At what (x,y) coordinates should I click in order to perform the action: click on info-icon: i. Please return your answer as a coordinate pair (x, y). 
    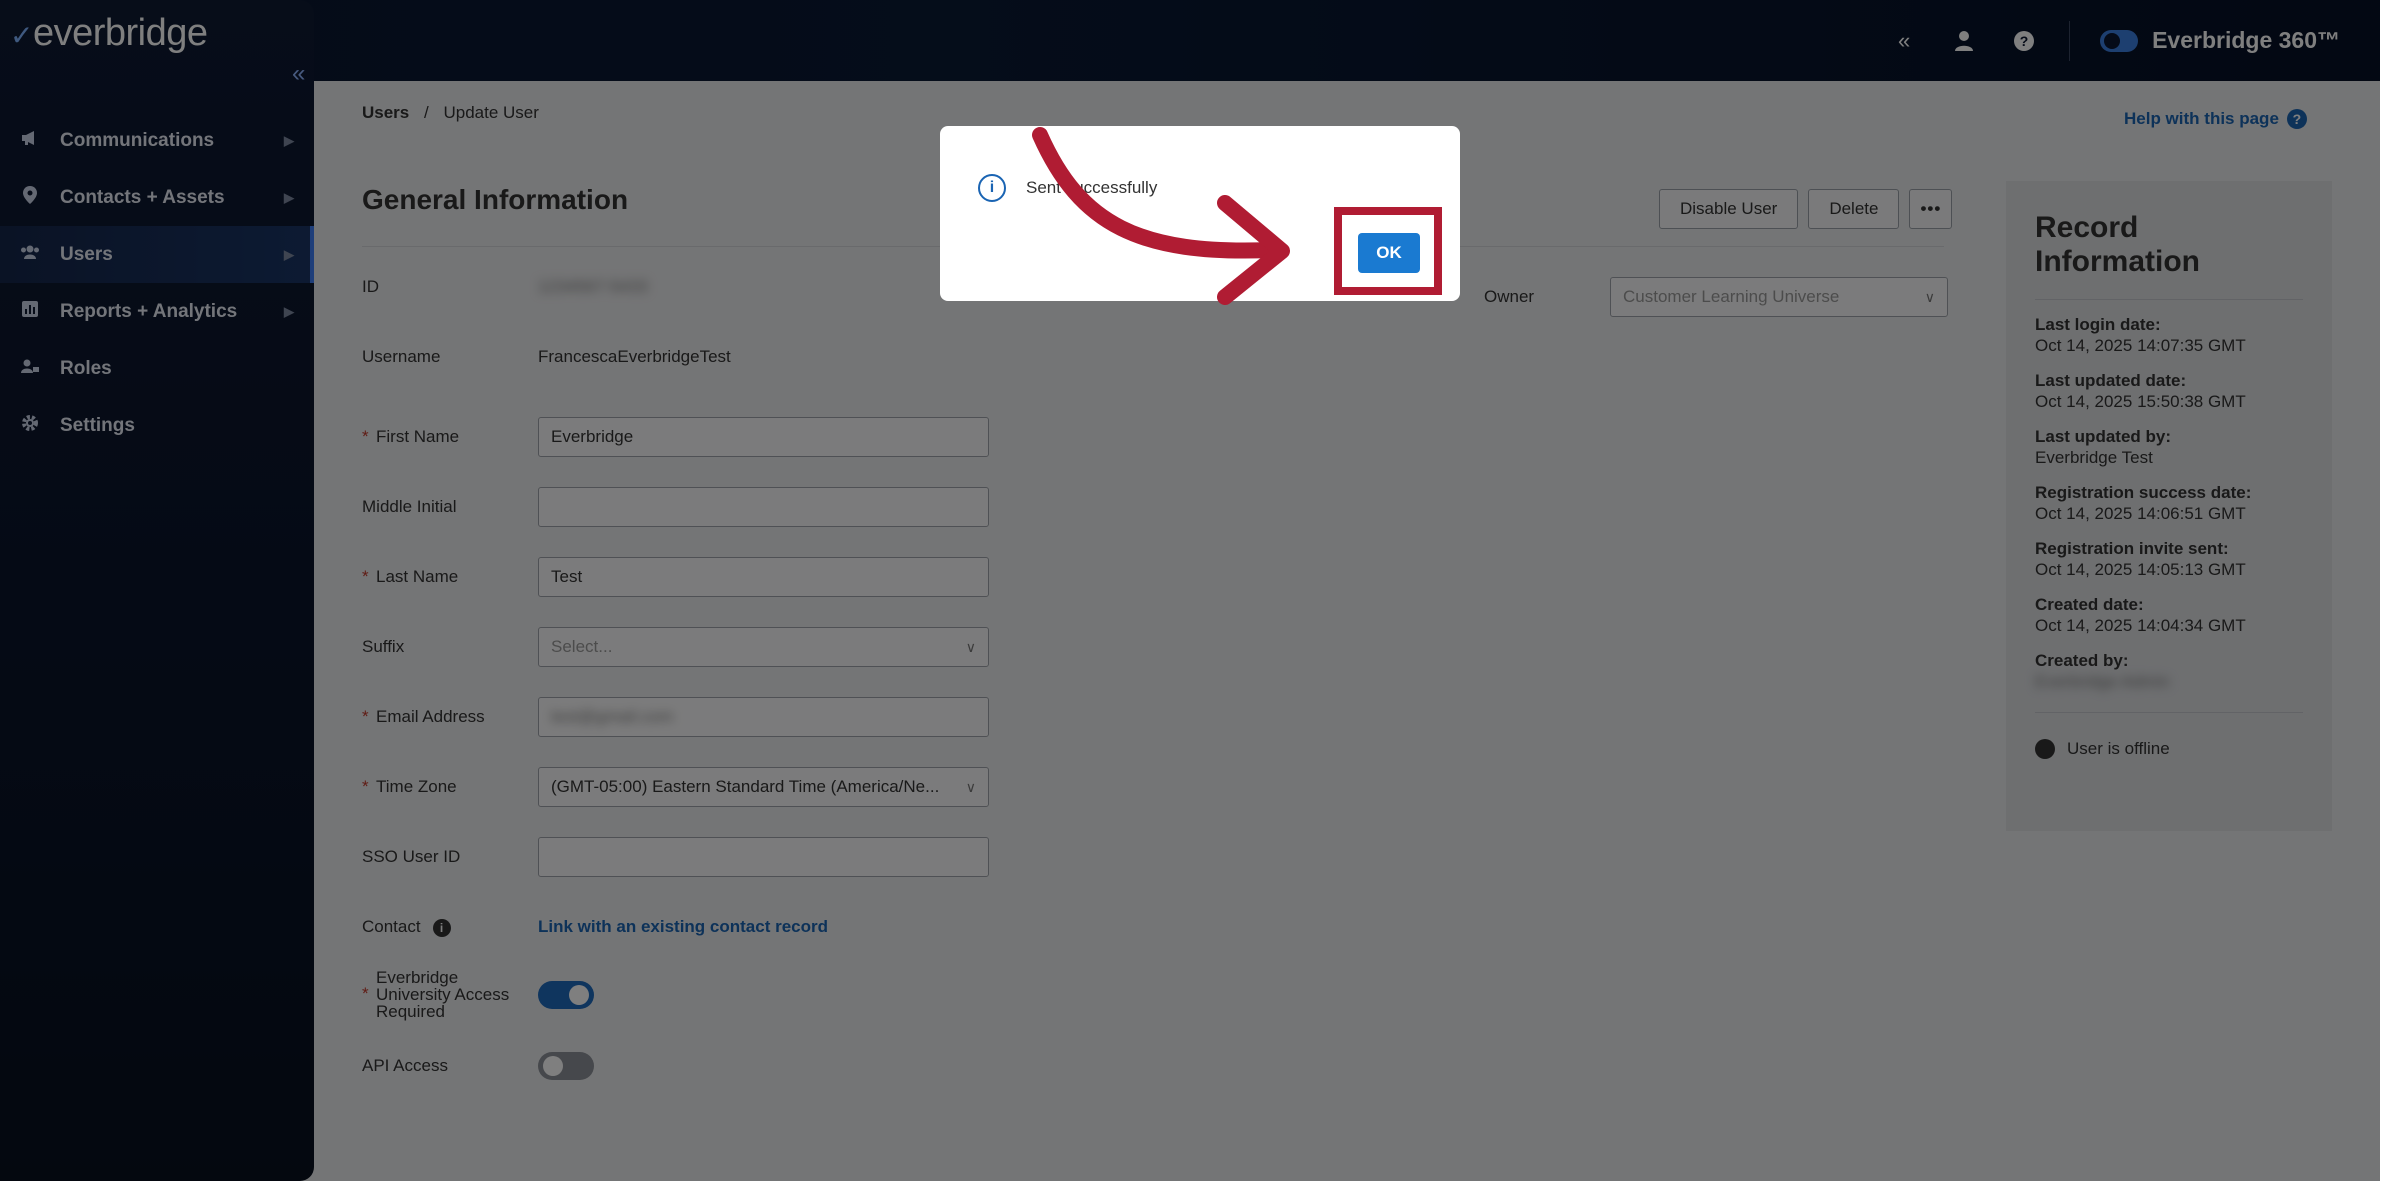
    Looking at the image, I should click on (992, 188).